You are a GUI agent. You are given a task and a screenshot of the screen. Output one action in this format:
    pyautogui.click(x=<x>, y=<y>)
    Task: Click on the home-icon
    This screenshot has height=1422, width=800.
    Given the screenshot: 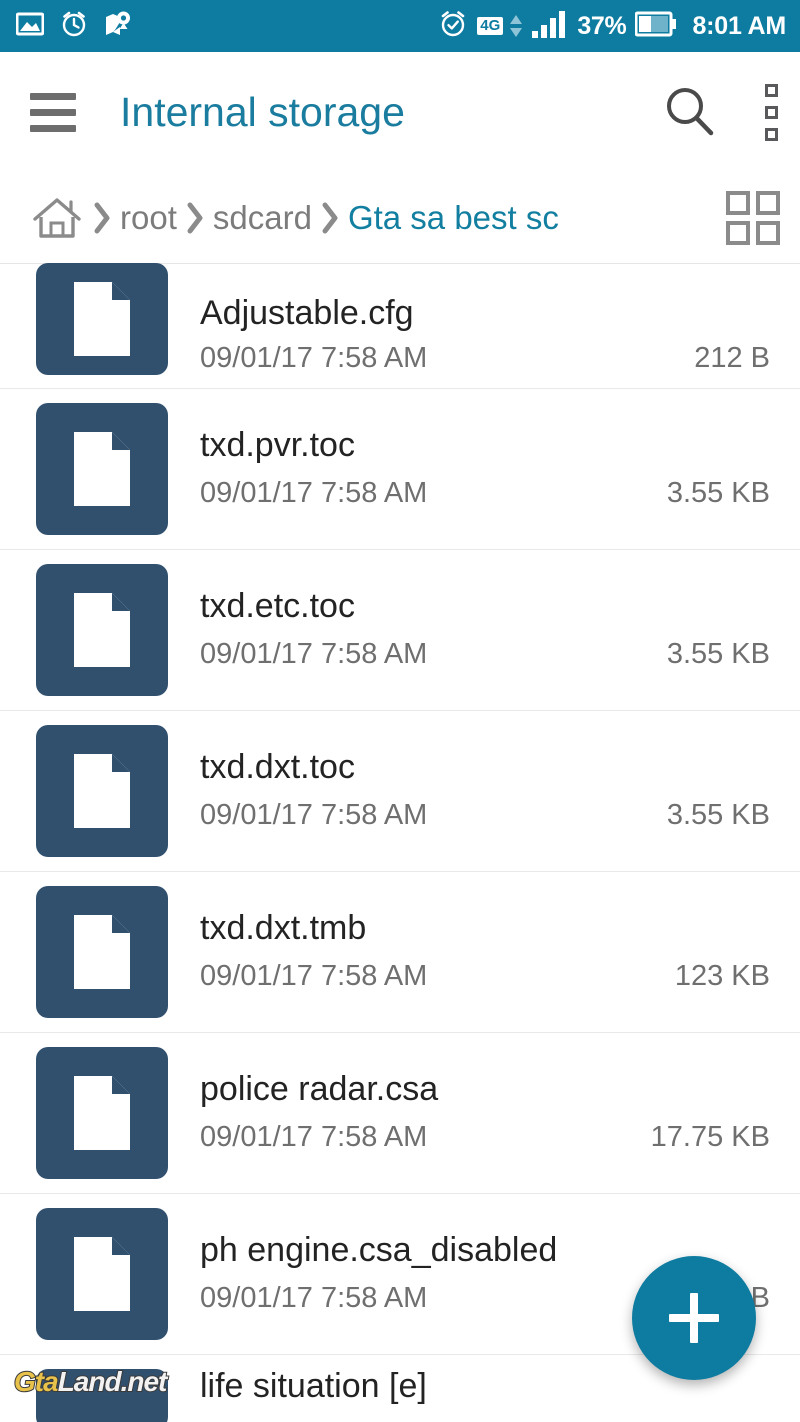 What is the action you would take?
    pyautogui.click(x=57, y=218)
    